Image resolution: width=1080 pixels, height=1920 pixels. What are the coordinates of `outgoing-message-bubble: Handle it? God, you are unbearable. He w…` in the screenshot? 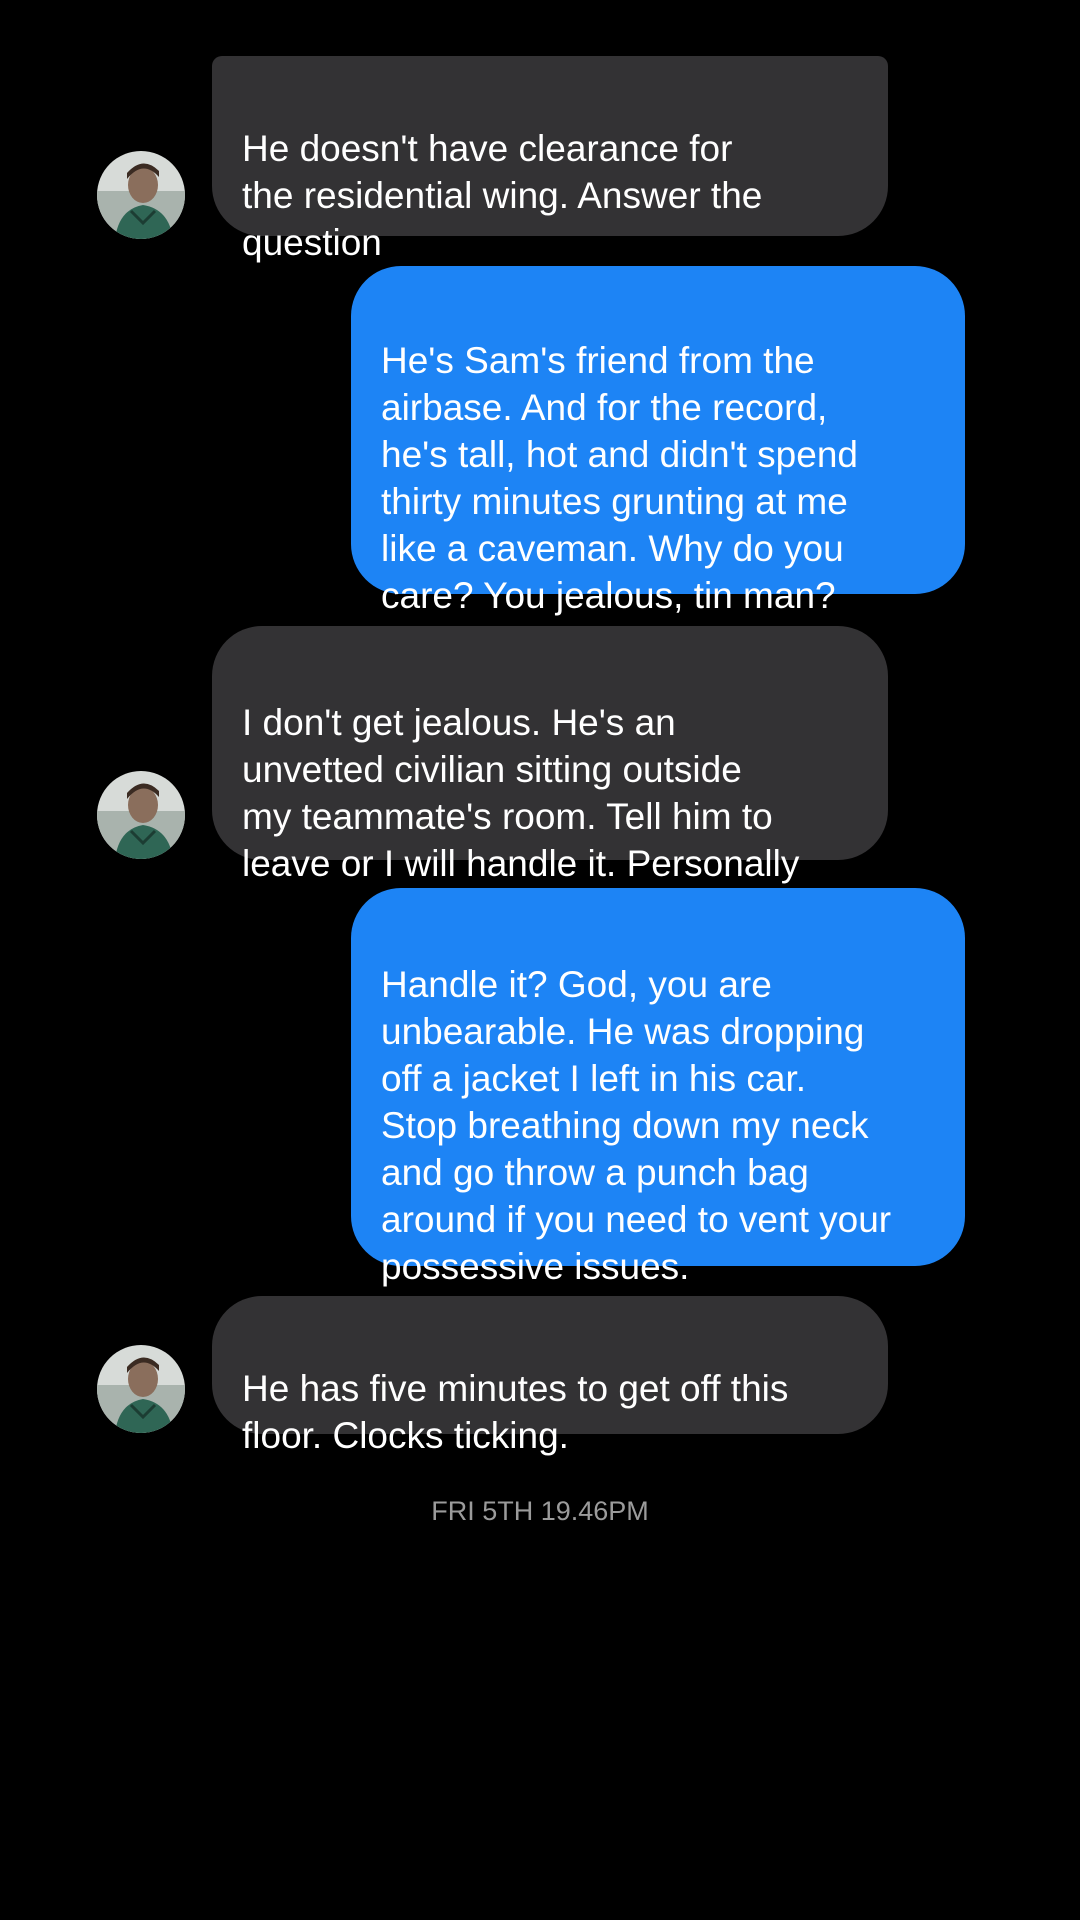 It's located at (658, 1087).